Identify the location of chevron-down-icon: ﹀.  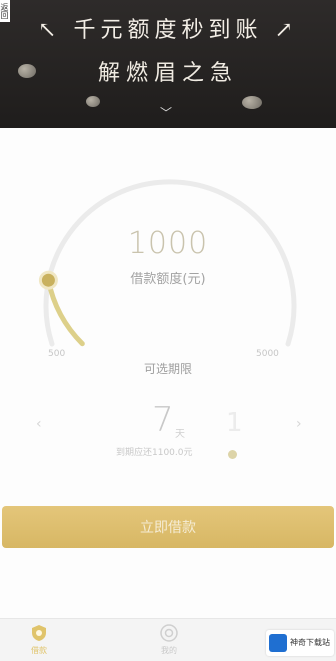
(166, 113).